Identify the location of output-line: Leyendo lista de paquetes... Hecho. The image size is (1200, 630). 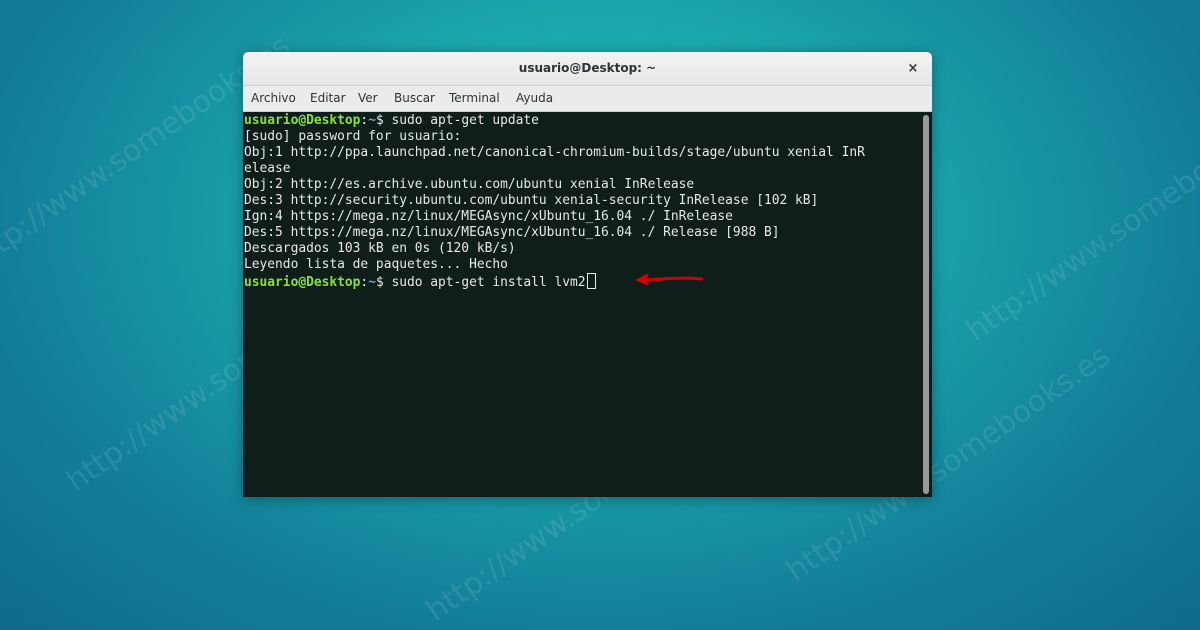
(376, 264).